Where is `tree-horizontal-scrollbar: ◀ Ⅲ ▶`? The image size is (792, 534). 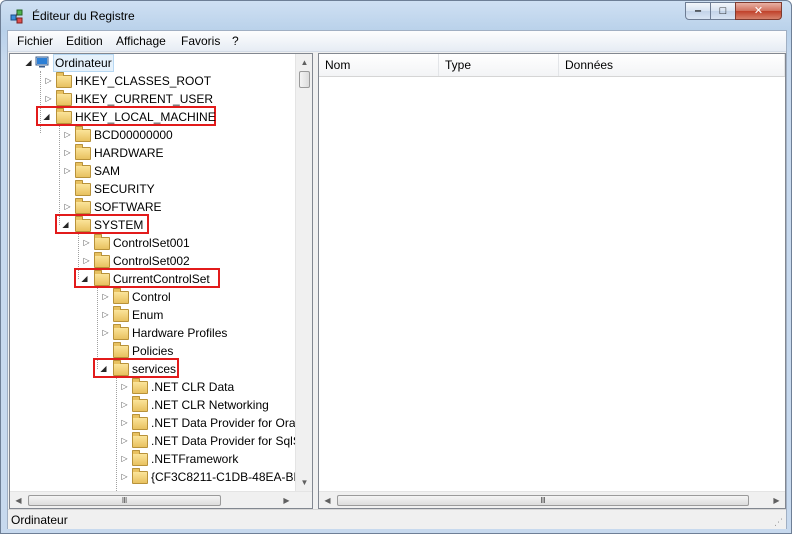
tree-horizontal-scrollbar: ◀ Ⅲ ▶ is located at coordinates (161, 499).